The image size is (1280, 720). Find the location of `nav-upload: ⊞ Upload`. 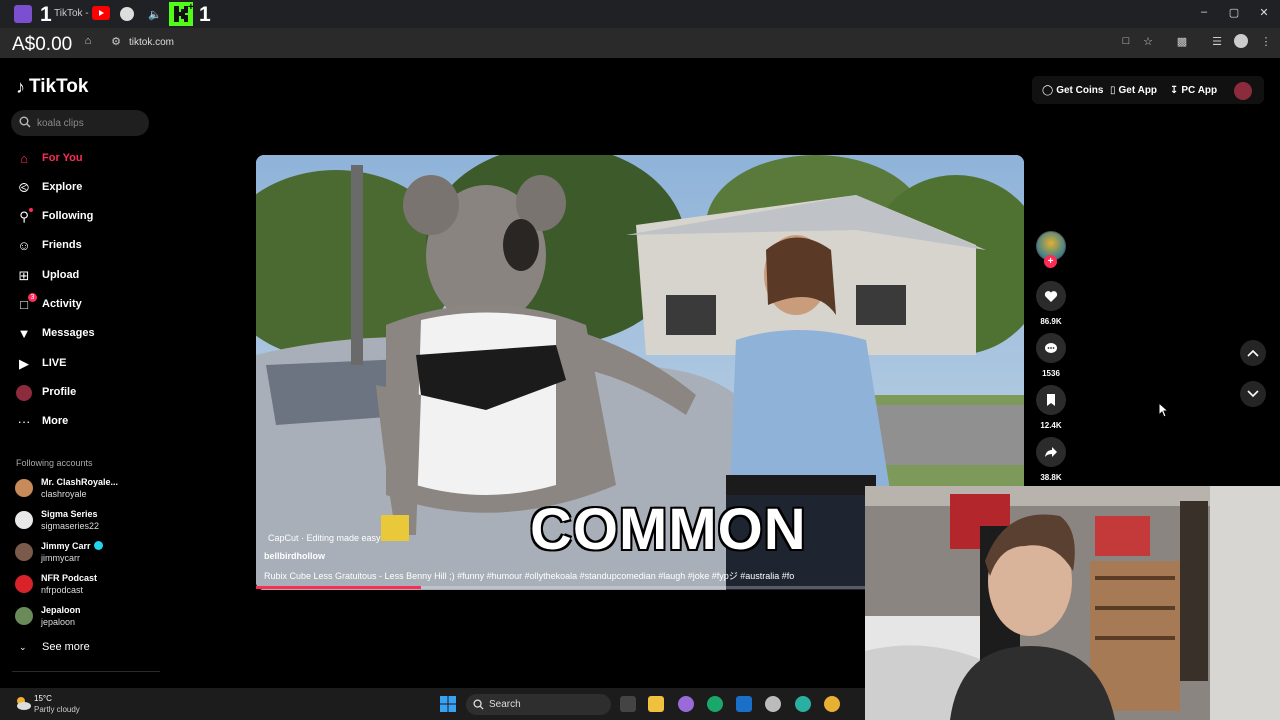

nav-upload: ⊞ Upload is located at coordinates (86, 277).